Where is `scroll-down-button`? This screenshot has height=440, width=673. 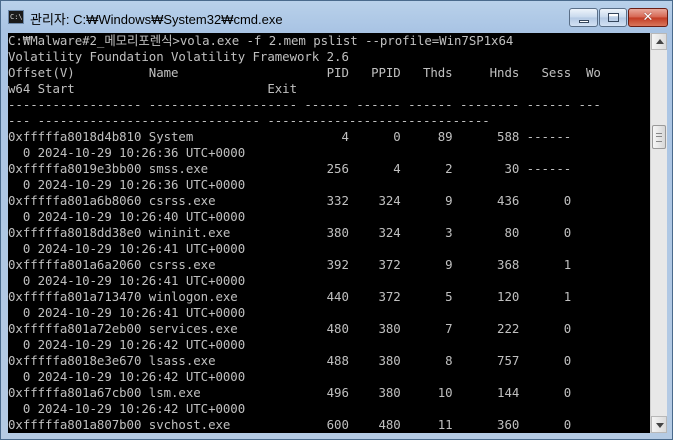
scroll-down-button is located at coordinates (659, 424).